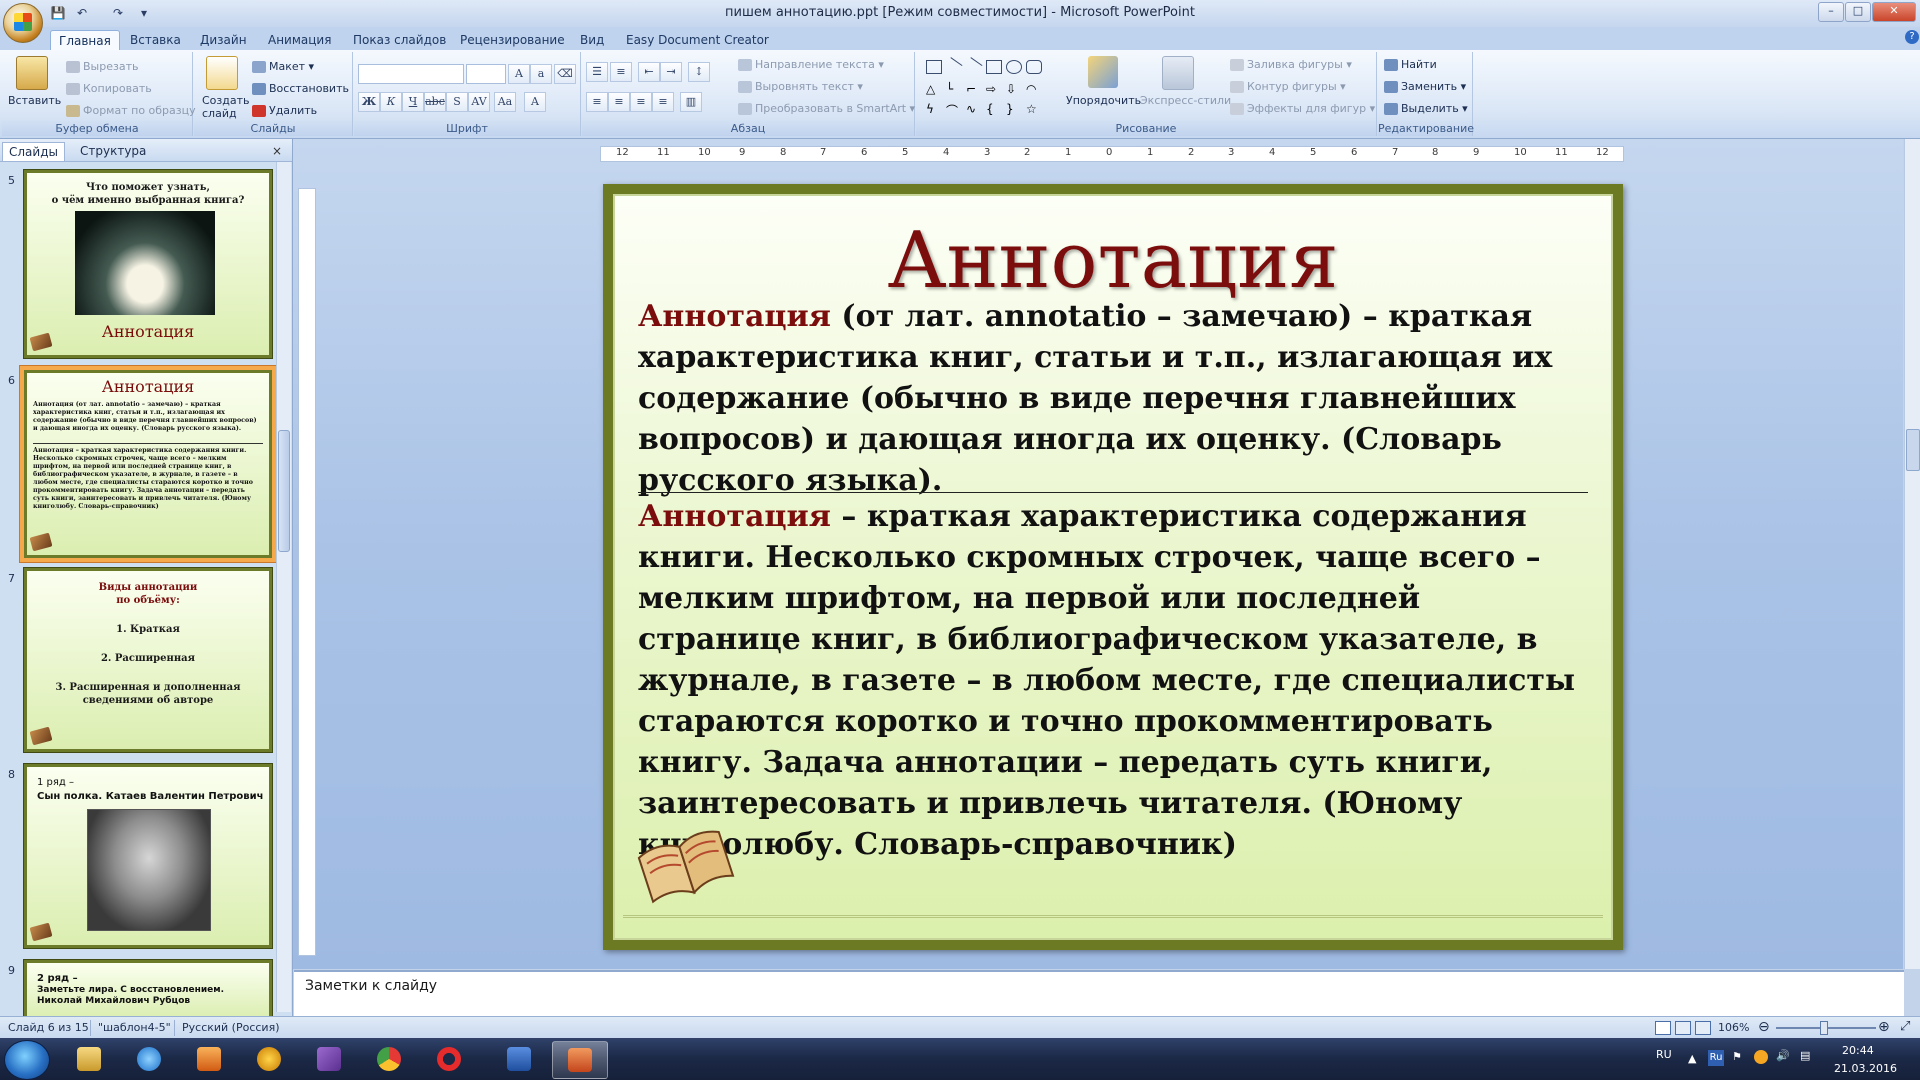 This screenshot has height=1080, width=1920. I want to click on taskbar-visual-studio, so click(329, 1059).